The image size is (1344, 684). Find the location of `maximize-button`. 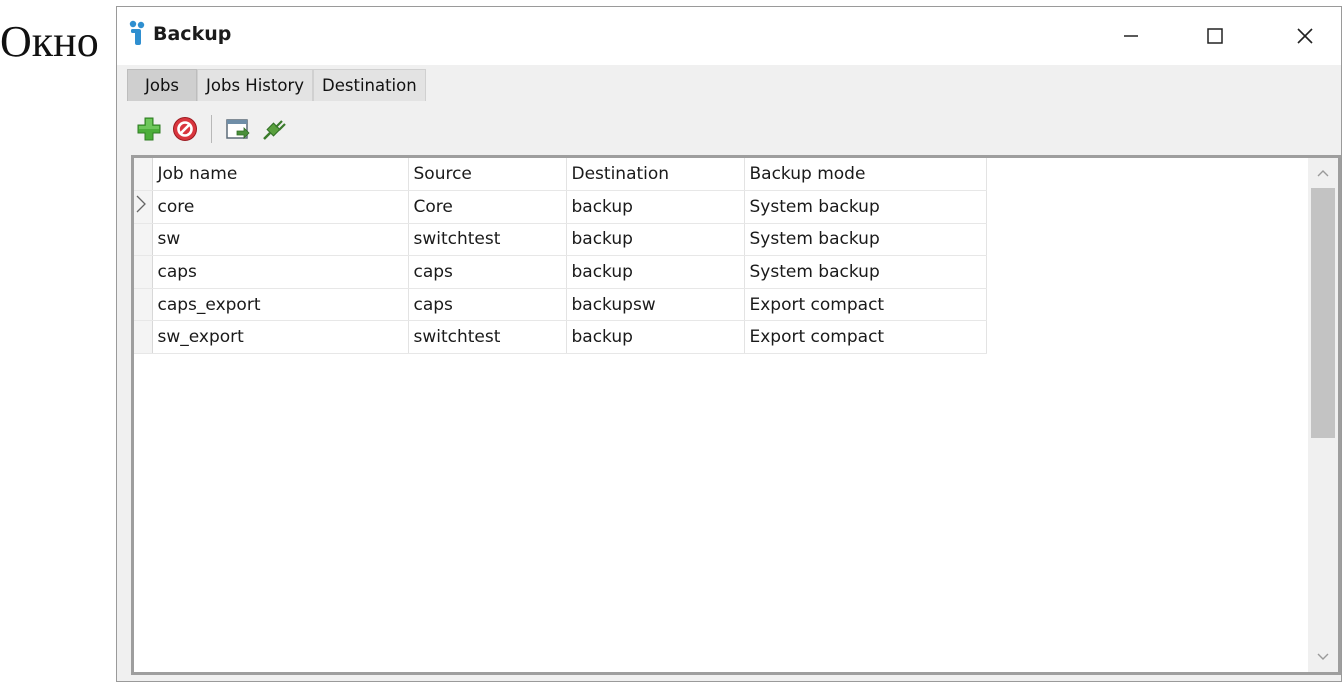

maximize-button is located at coordinates (1215, 36).